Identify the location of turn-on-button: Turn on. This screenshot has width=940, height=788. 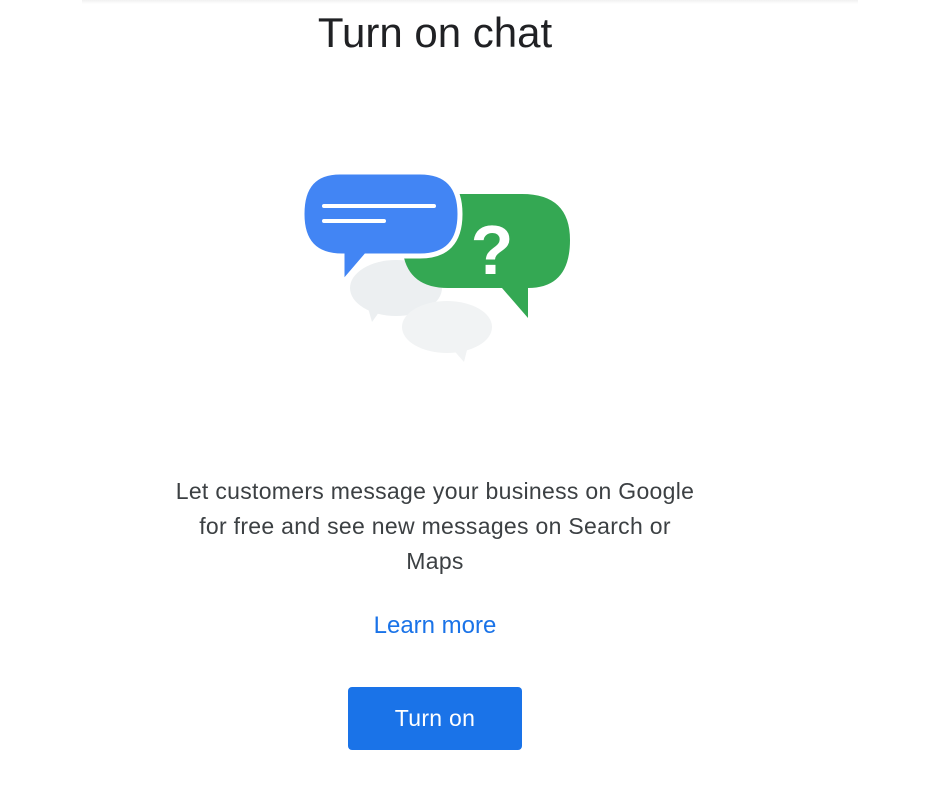
(435, 718).